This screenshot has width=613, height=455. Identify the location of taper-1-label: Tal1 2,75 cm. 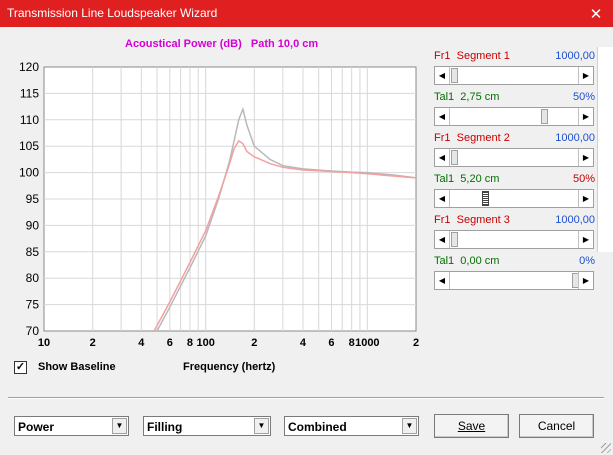
(467, 97).